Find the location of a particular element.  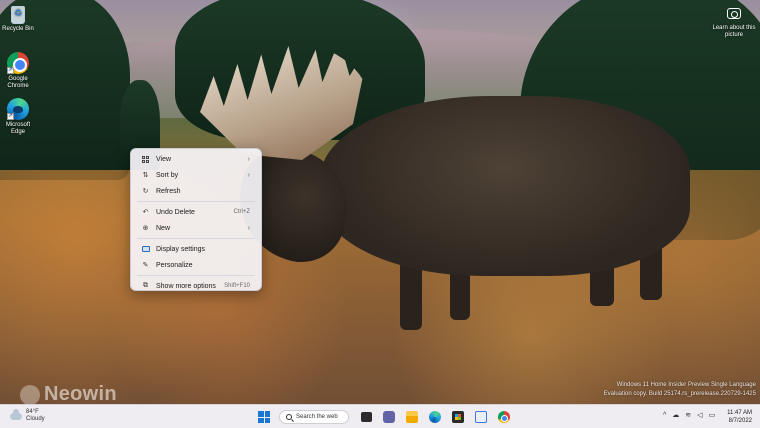

menu-item-undo-delete: ↶ Undo Delete Ctrl+Z is located at coordinates (196, 212).